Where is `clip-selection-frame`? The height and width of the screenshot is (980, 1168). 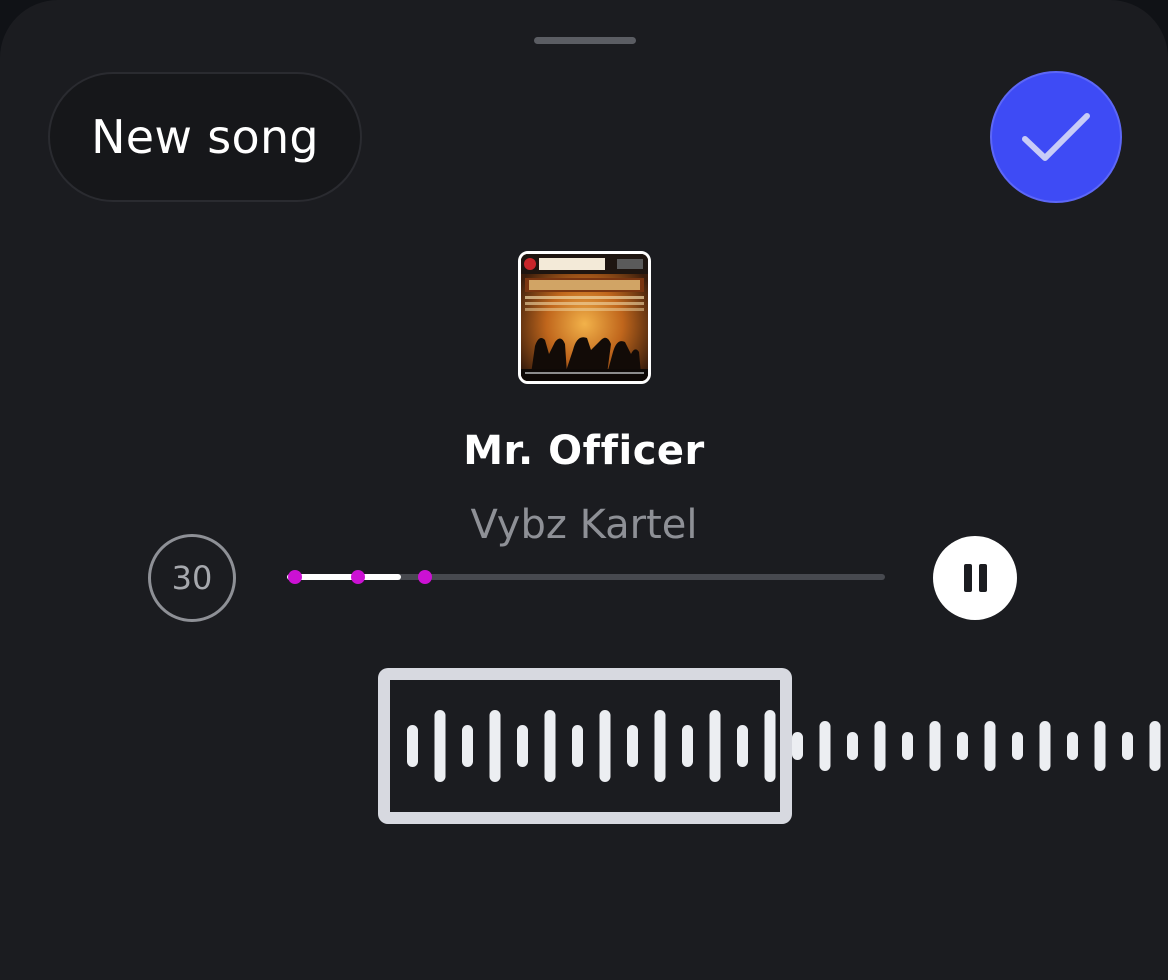
clip-selection-frame is located at coordinates (585, 746).